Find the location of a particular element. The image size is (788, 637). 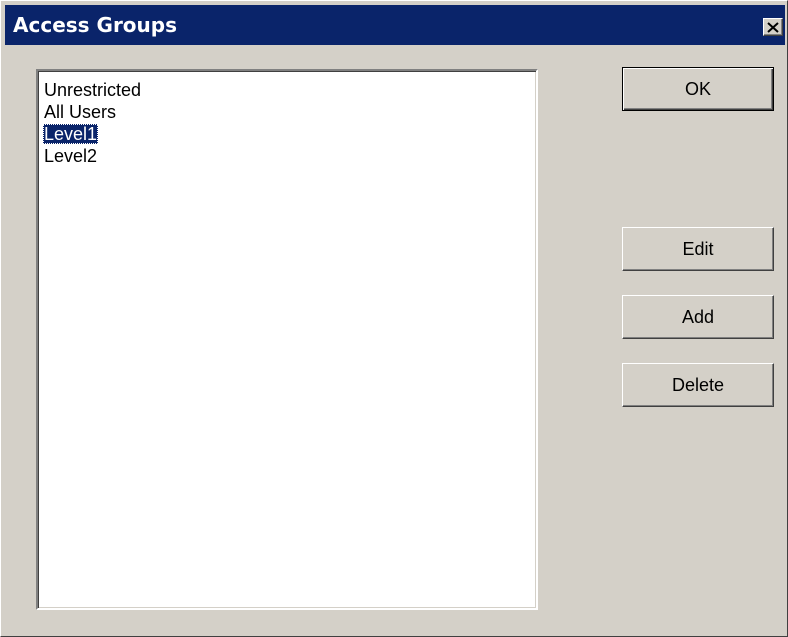

delete-button: Delete is located at coordinates (698, 385).